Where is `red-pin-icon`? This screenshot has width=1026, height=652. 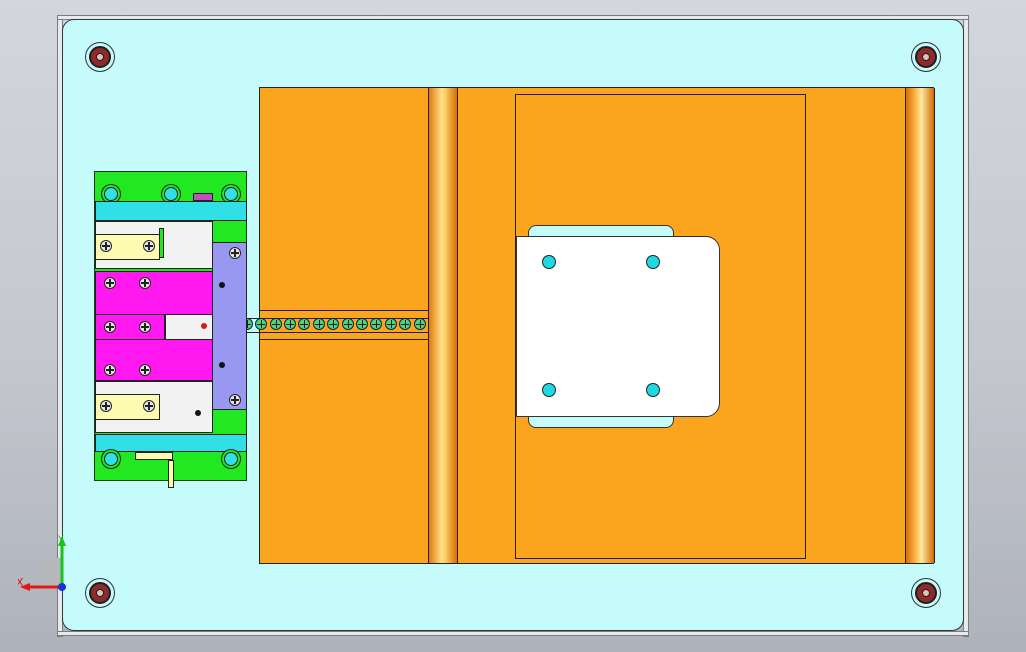 red-pin-icon is located at coordinates (204, 326).